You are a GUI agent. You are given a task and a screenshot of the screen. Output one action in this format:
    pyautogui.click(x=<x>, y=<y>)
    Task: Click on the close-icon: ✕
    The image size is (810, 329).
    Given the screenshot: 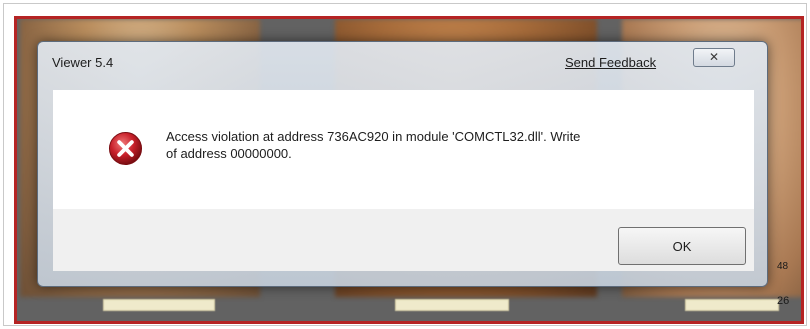 What is the action you would take?
    pyautogui.click(x=714, y=57)
    